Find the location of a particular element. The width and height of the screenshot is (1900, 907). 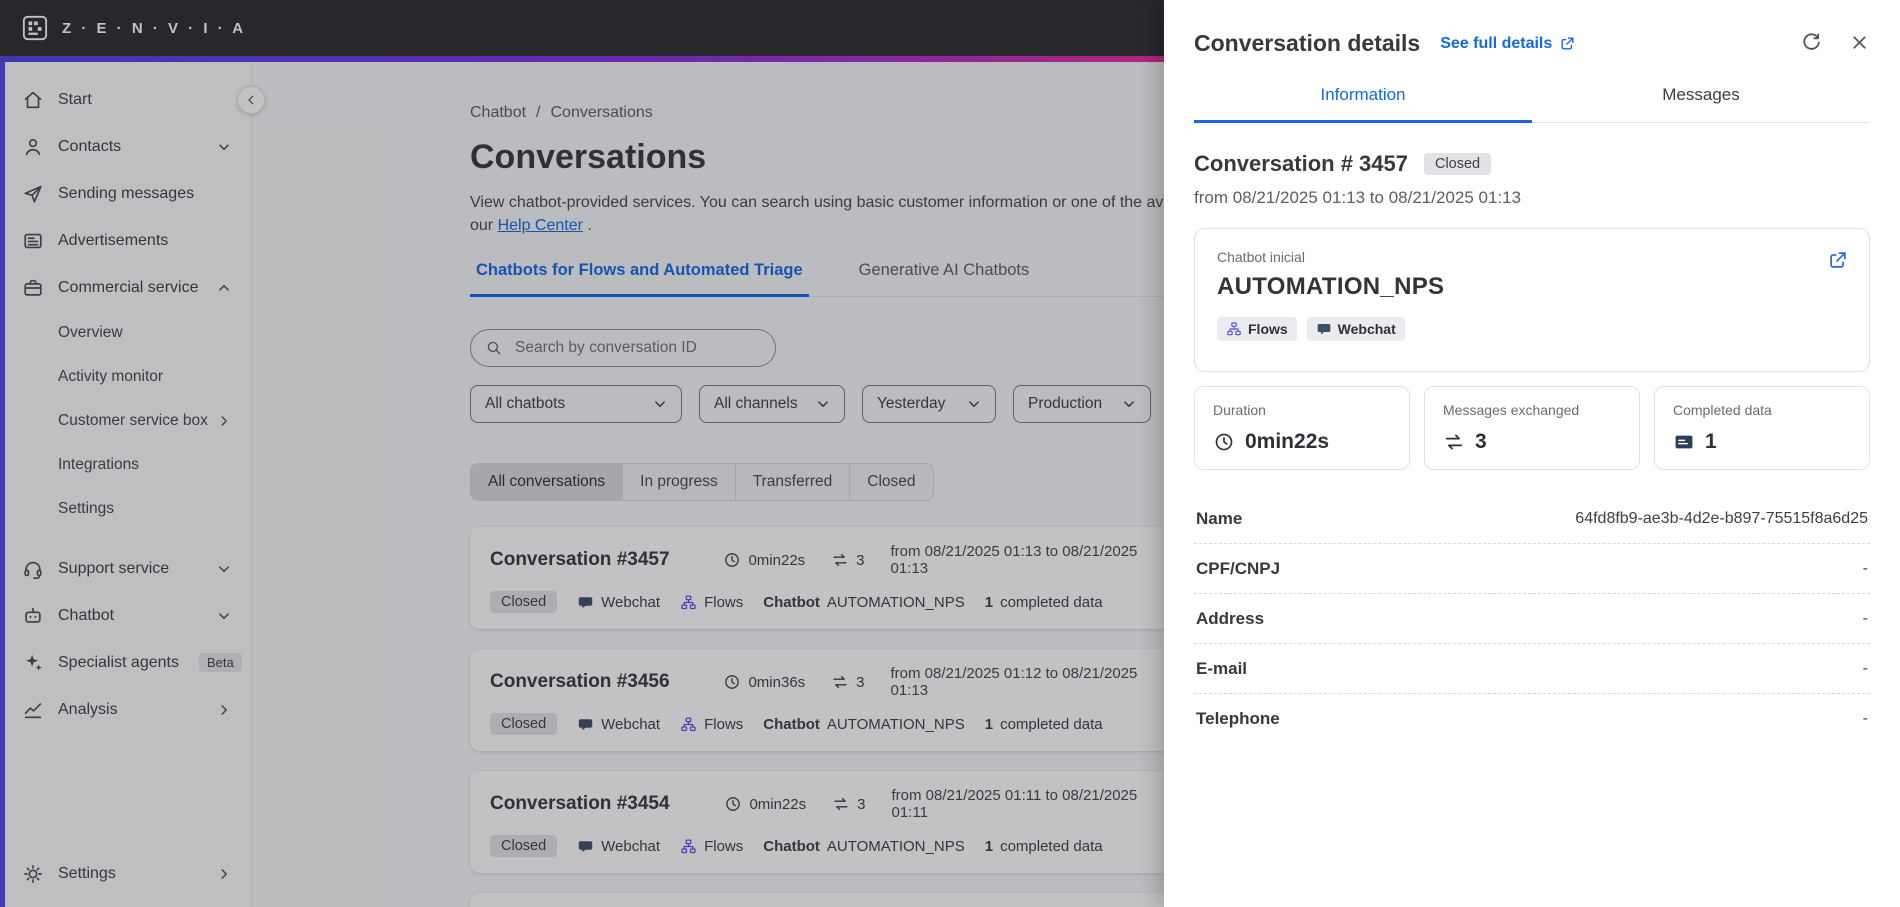

stat-value: 1 is located at coordinates (1711, 441).